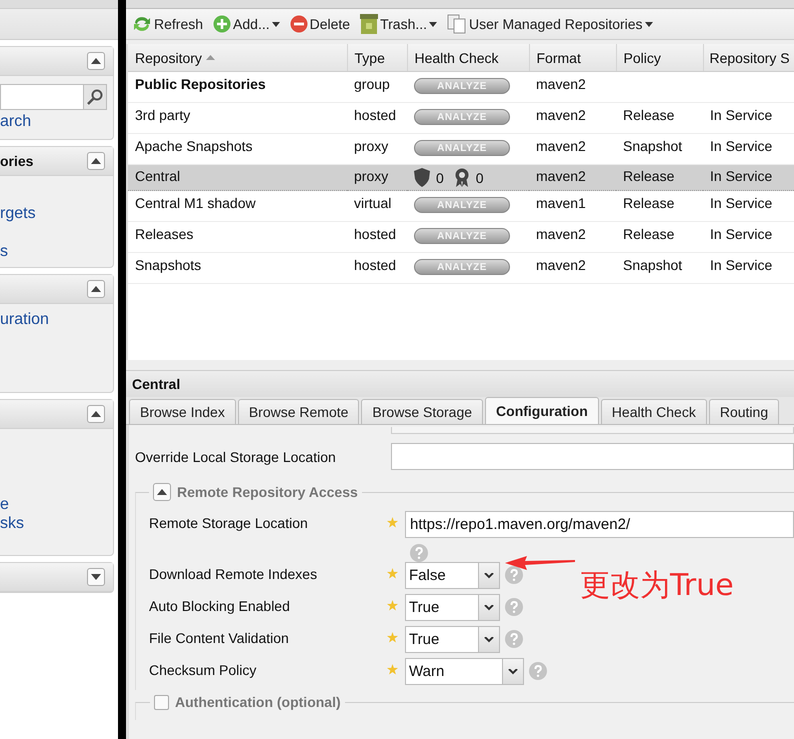 The width and height of the screenshot is (794, 739). I want to click on tab: Browse Storage, so click(422, 411).